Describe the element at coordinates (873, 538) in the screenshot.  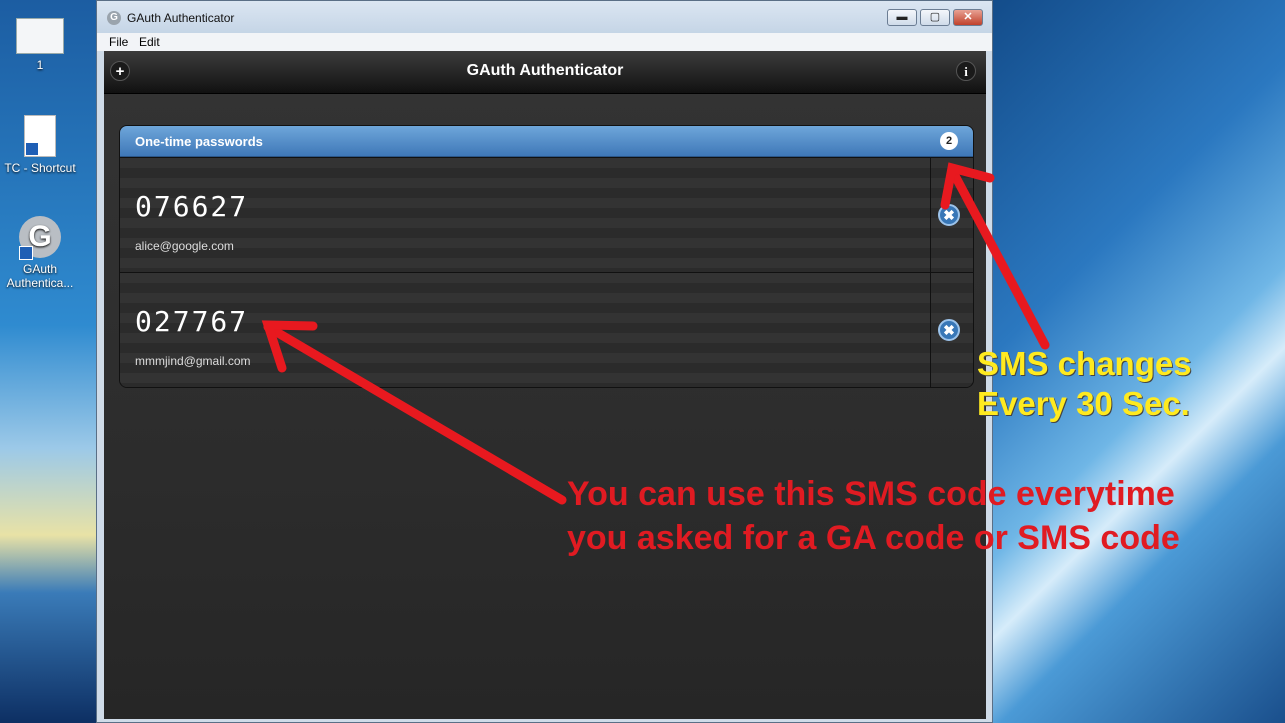
I see `annotation-line: you asked for a GA code or SMS code` at that location.